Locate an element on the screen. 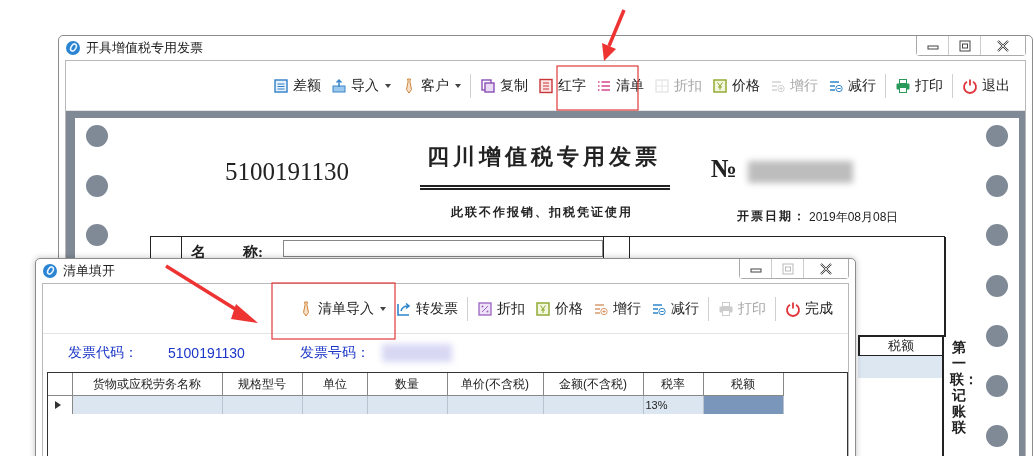  field-label: 名 is located at coordinates (198, 252).